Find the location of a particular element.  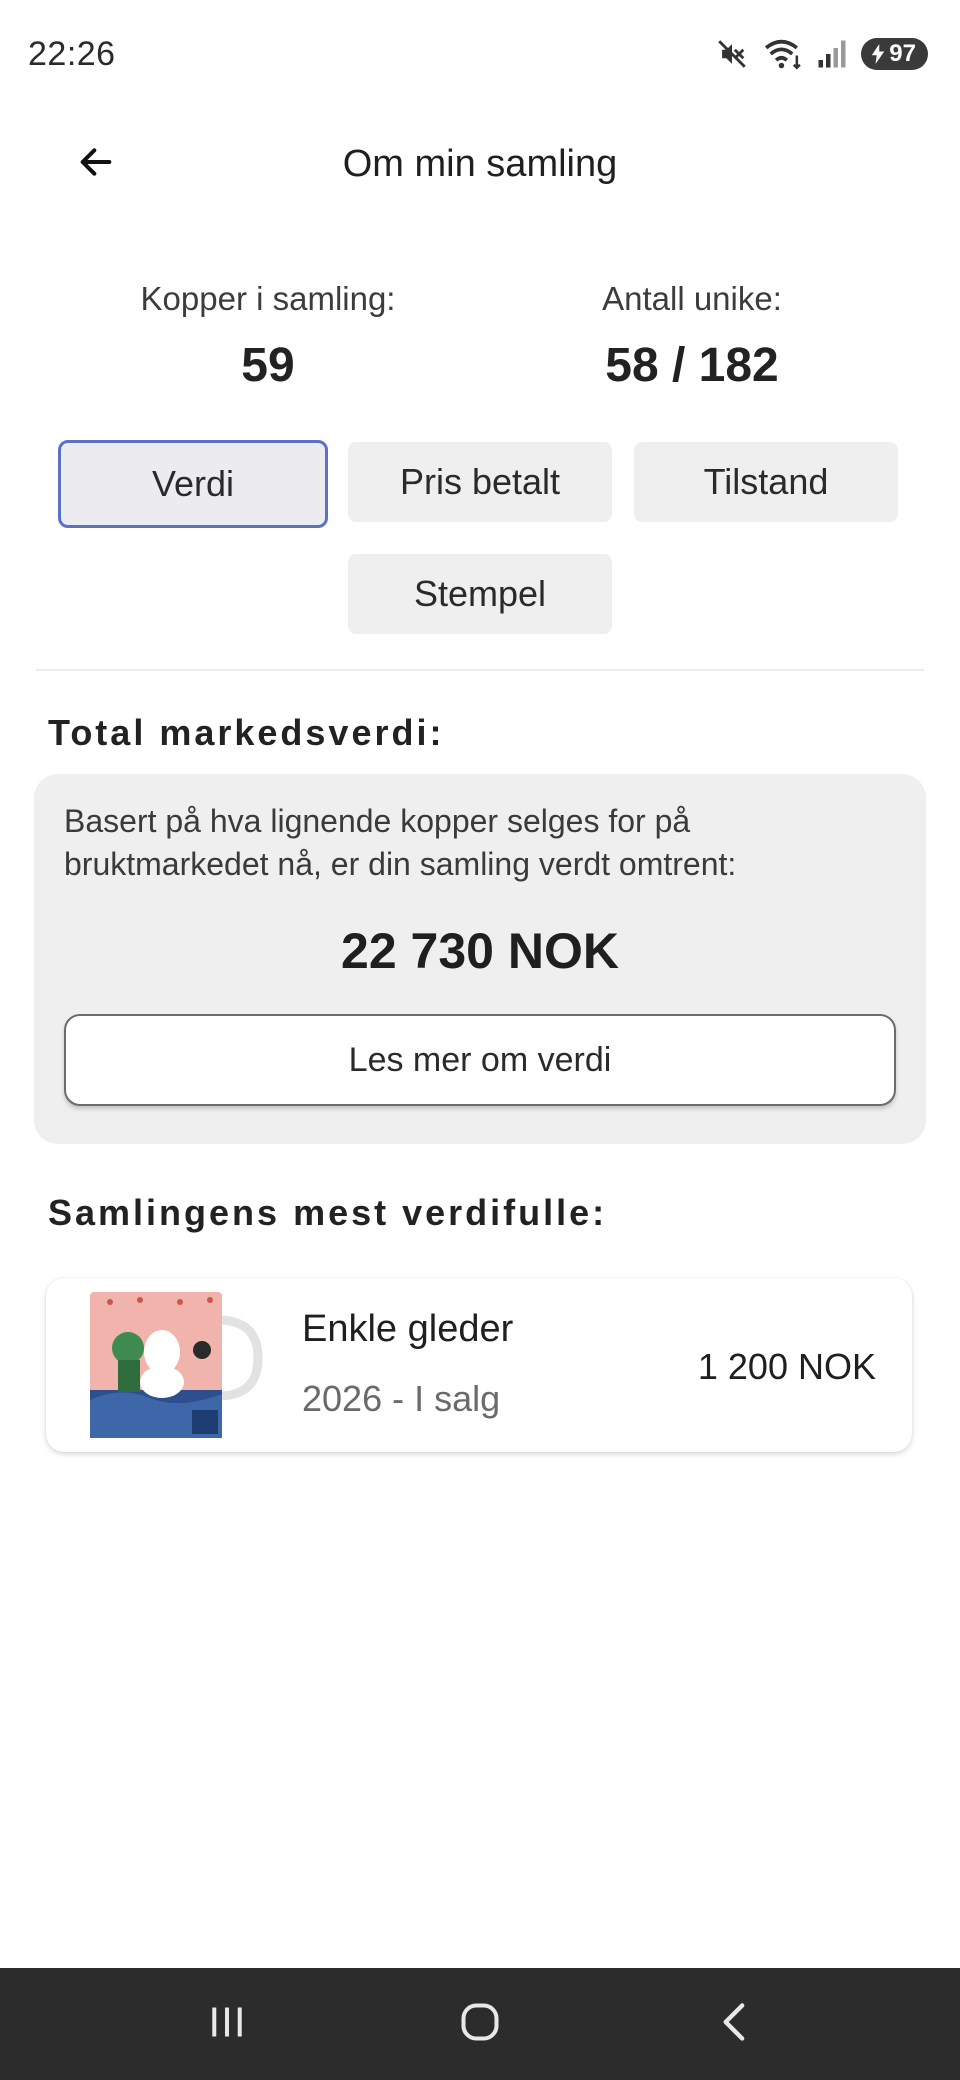

cups-value: 59 is located at coordinates (268, 365).